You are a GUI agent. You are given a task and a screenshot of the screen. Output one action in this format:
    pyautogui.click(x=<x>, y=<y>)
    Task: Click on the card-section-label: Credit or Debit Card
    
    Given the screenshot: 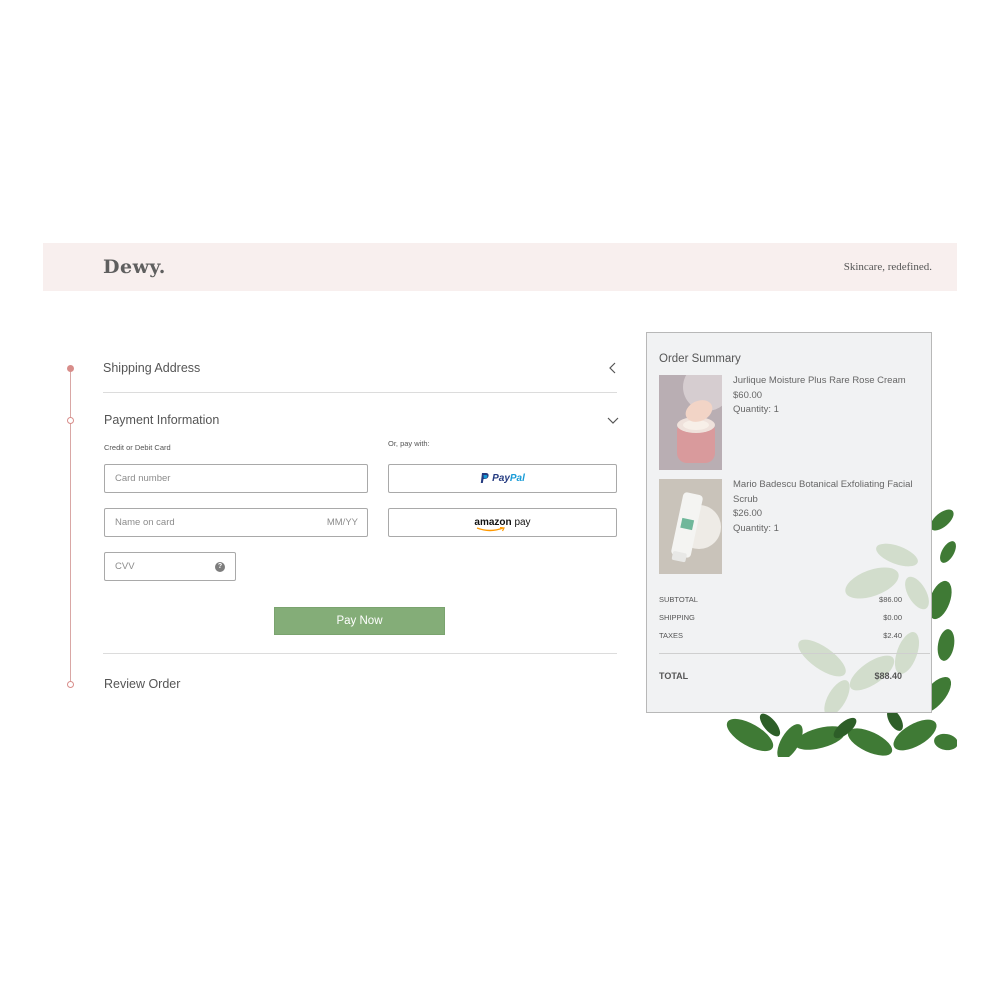 What is the action you would take?
    pyautogui.click(x=137, y=447)
    